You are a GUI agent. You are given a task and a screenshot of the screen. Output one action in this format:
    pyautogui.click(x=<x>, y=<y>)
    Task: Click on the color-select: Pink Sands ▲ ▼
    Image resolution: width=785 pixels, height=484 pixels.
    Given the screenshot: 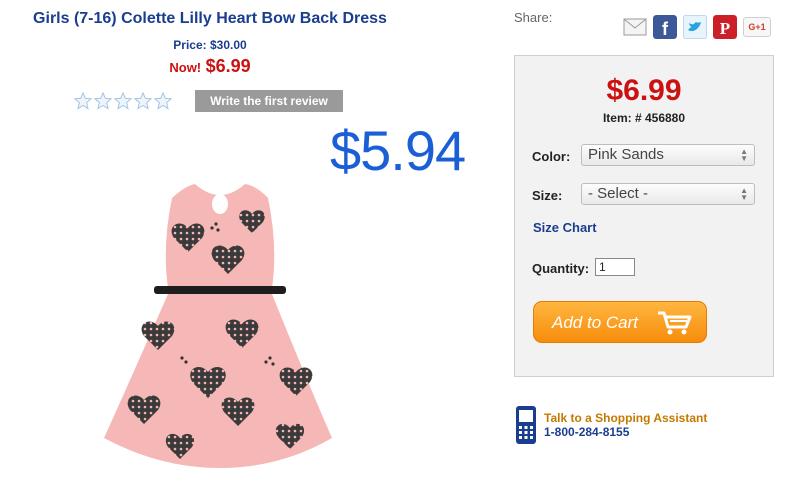 What is the action you would take?
    pyautogui.click(x=668, y=155)
    